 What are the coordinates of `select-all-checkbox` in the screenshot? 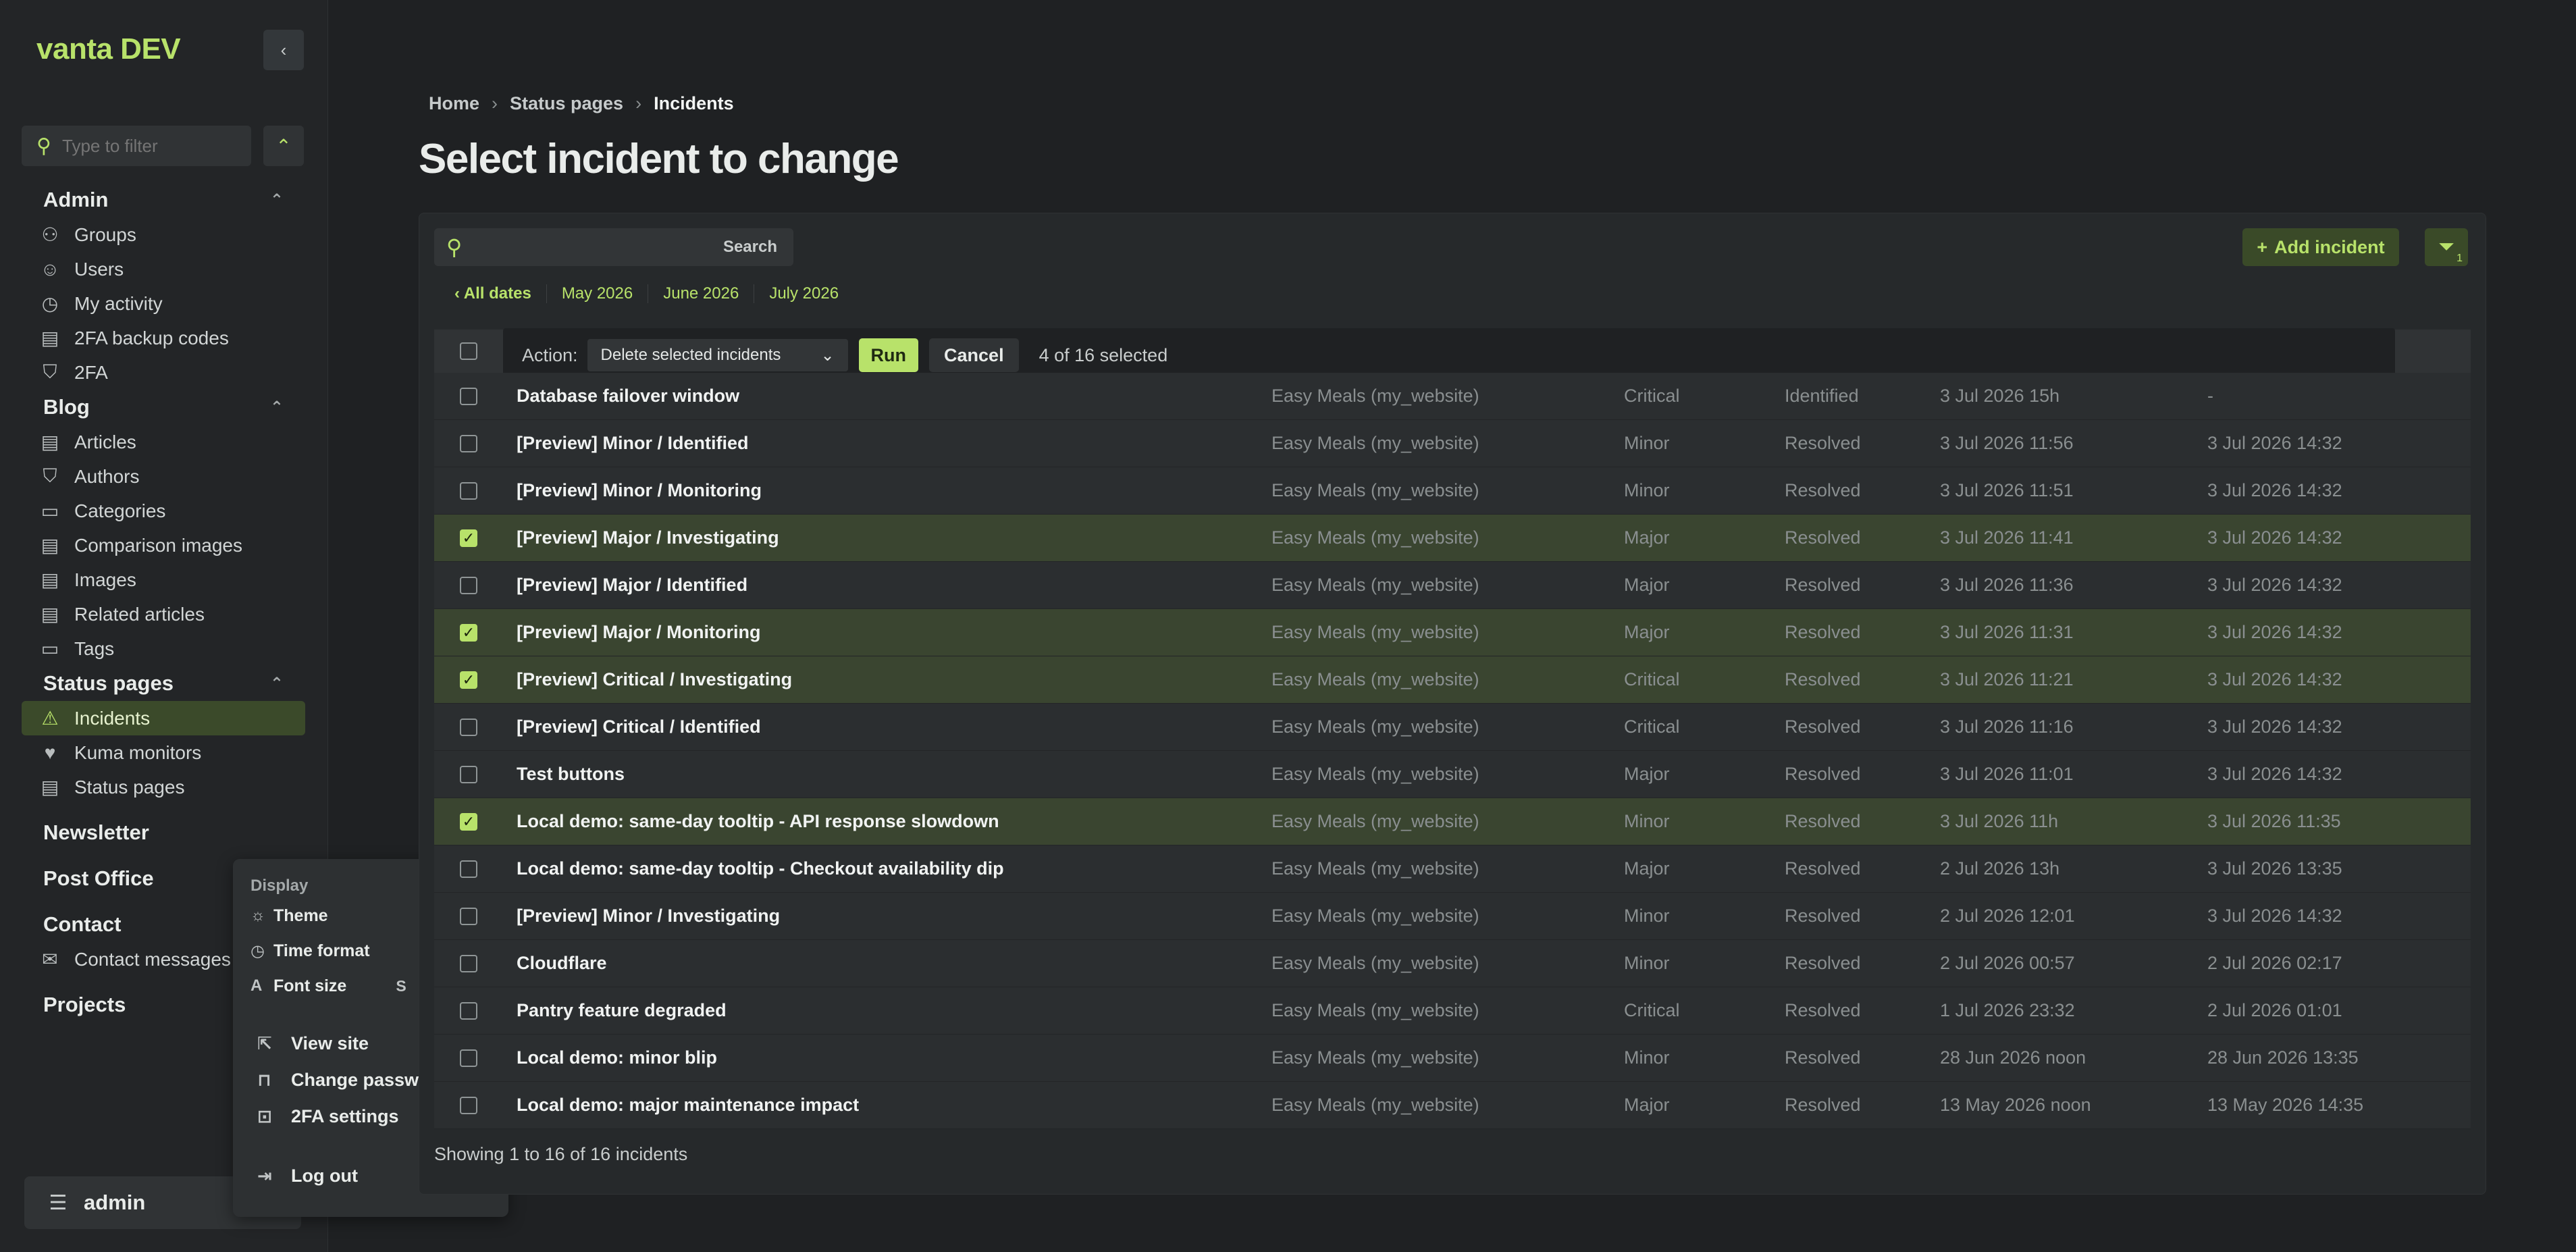 It's located at (468, 351).